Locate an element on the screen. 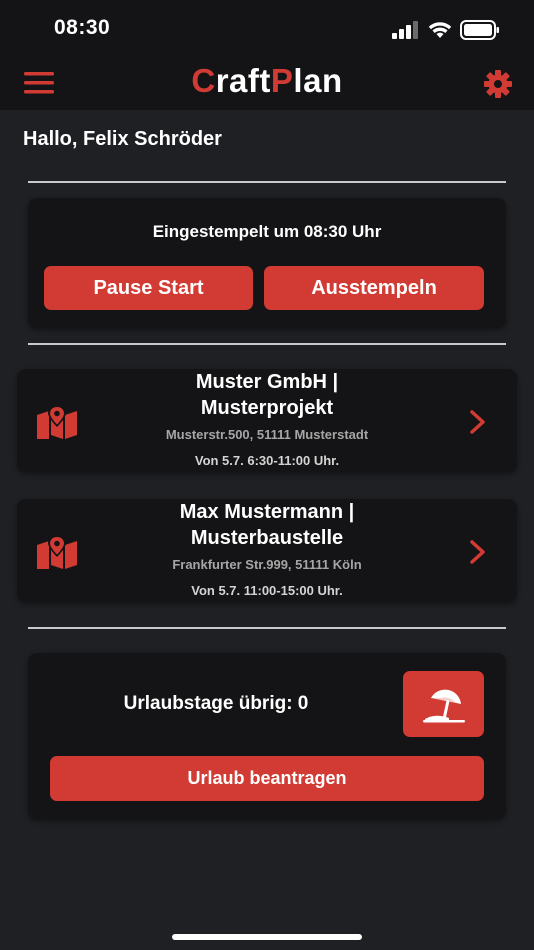  status-icons is located at coordinates (446, 30).